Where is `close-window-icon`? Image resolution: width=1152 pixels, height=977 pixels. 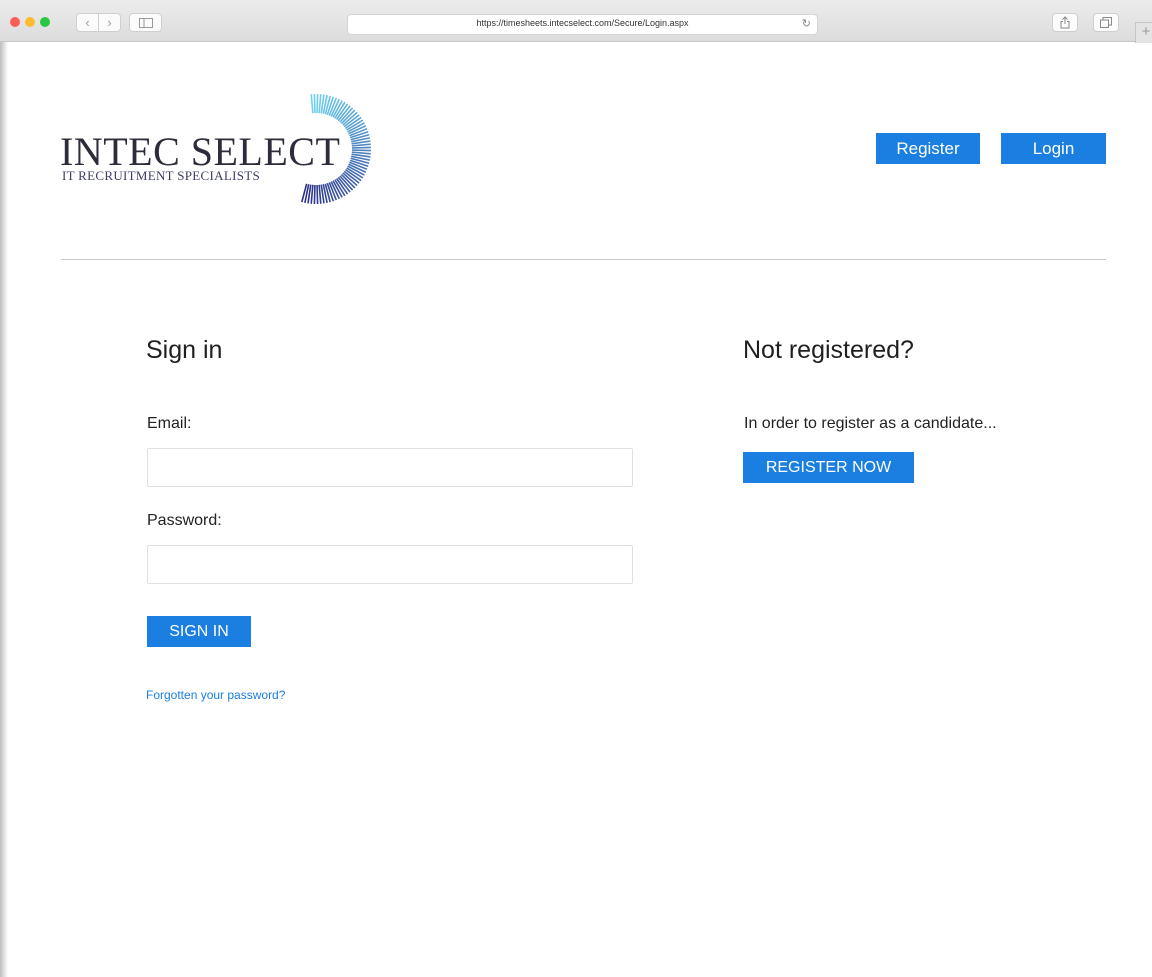 close-window-icon is located at coordinates (15, 22).